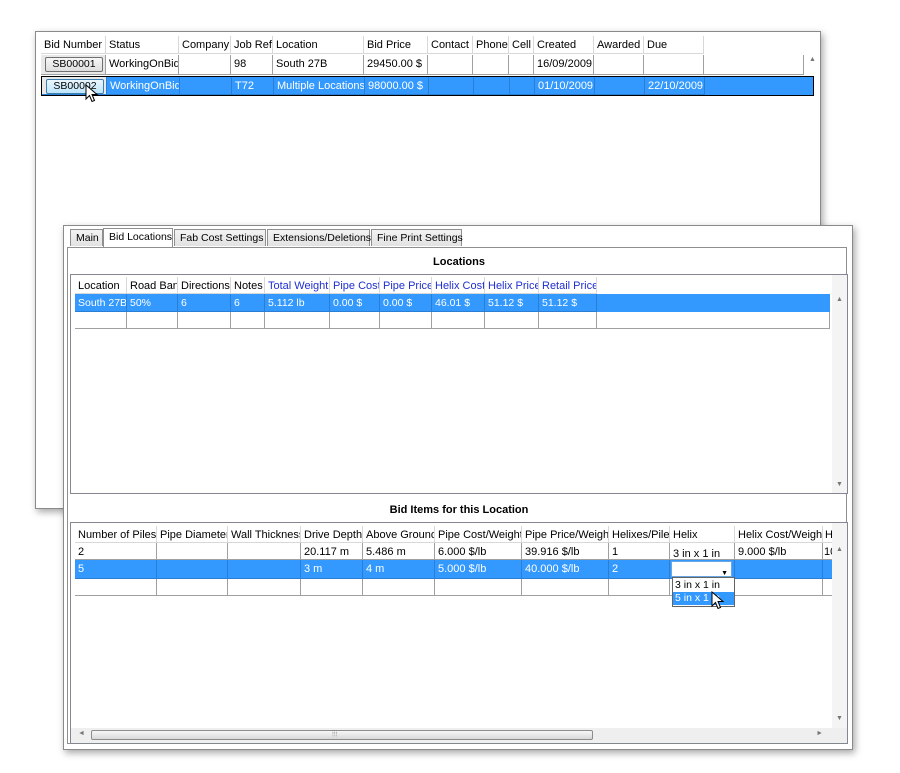 The width and height of the screenshot is (900, 773). Describe the element at coordinates (568, 285) in the screenshot. I see `column-header-retail-price: Retail Price` at that location.